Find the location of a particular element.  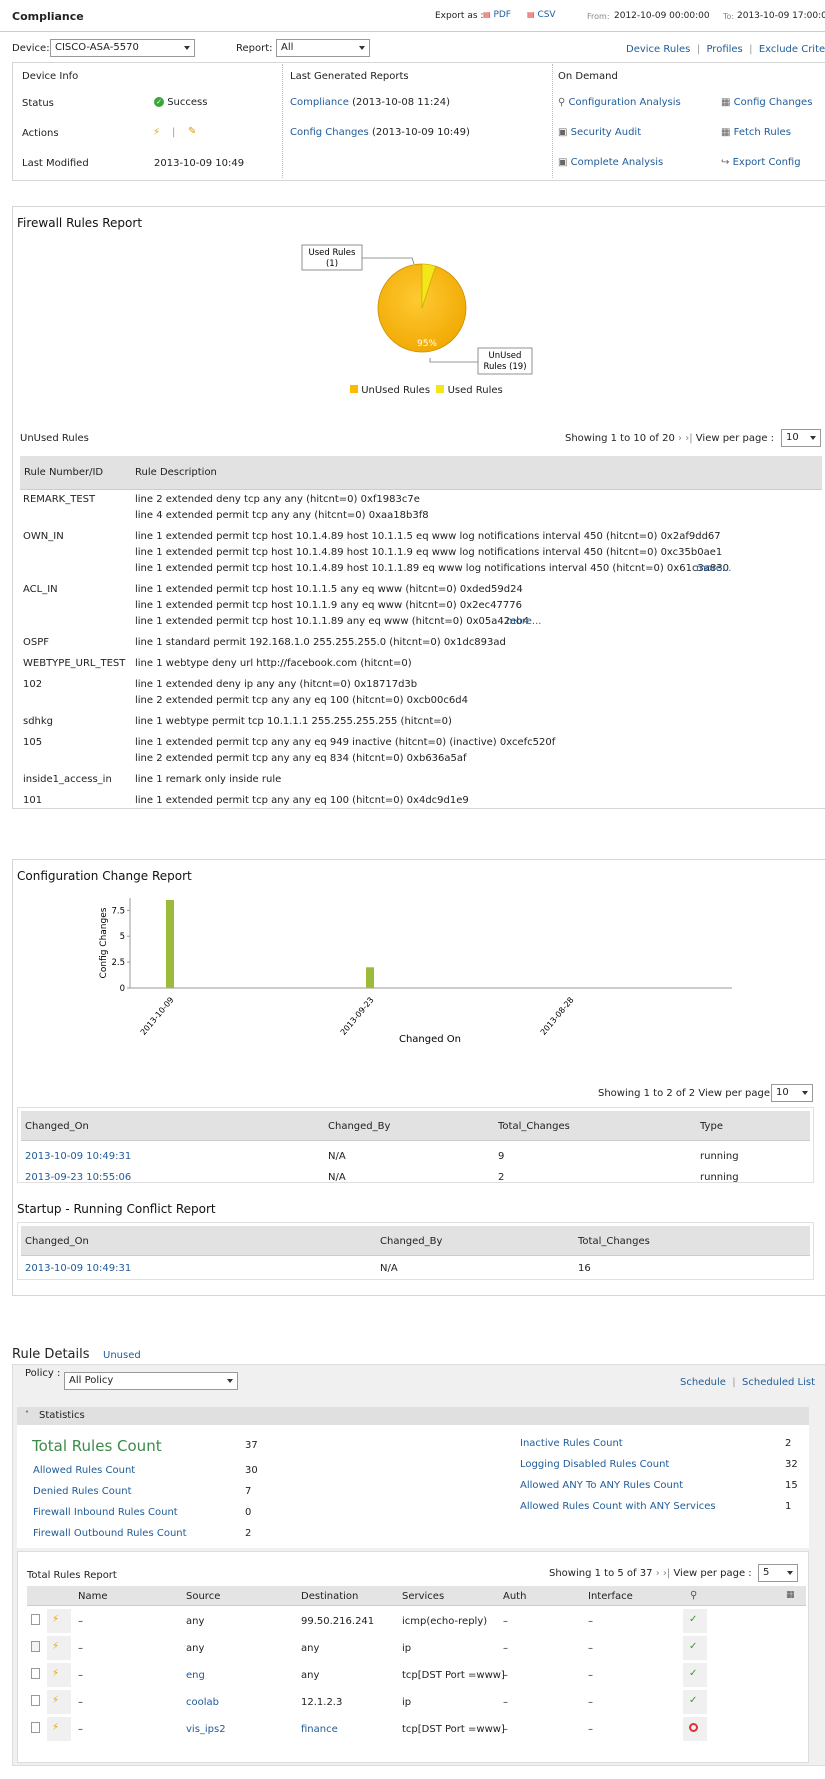

table-row: ⚡ – coolab 12.1.2.3 ip – – ✓ is located at coordinates (416, 1702).